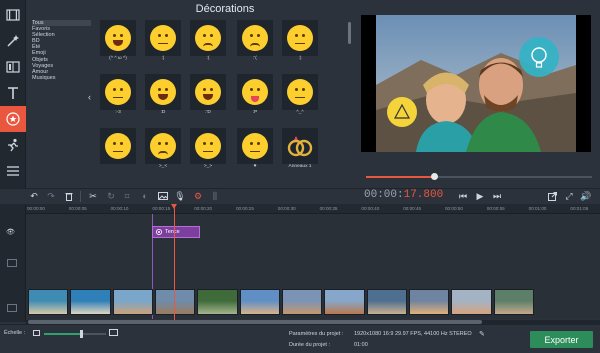 The width and height of the screenshot is (600, 353). Describe the element at coordinates (92, 99) in the screenshot. I see `collapse-panel-icon: ‹` at that location.